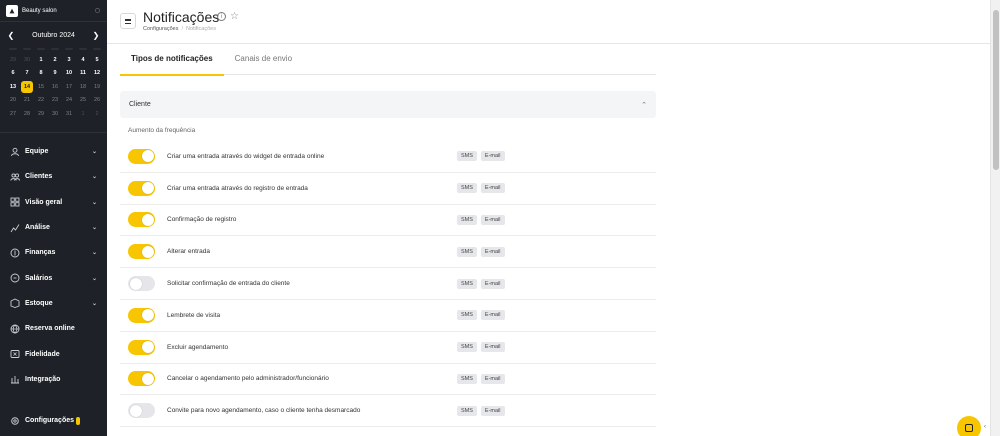 This screenshot has width=1000, height=436. Describe the element at coordinates (13, 114) in the screenshot. I see `calendar-day: 27` at that location.